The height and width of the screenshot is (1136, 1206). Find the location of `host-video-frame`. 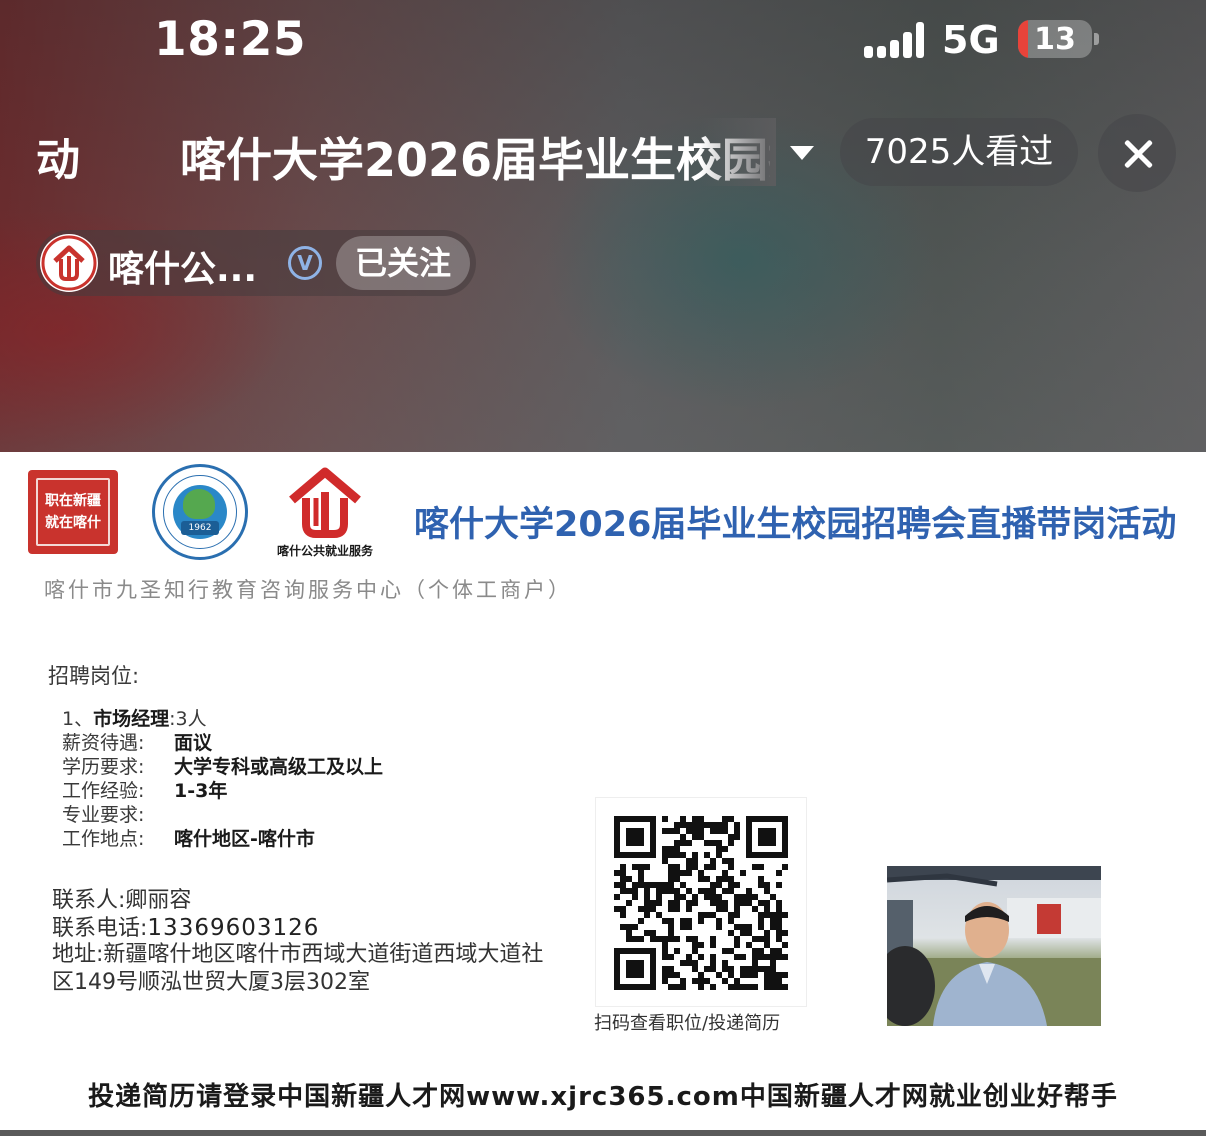

host-video-frame is located at coordinates (994, 946).